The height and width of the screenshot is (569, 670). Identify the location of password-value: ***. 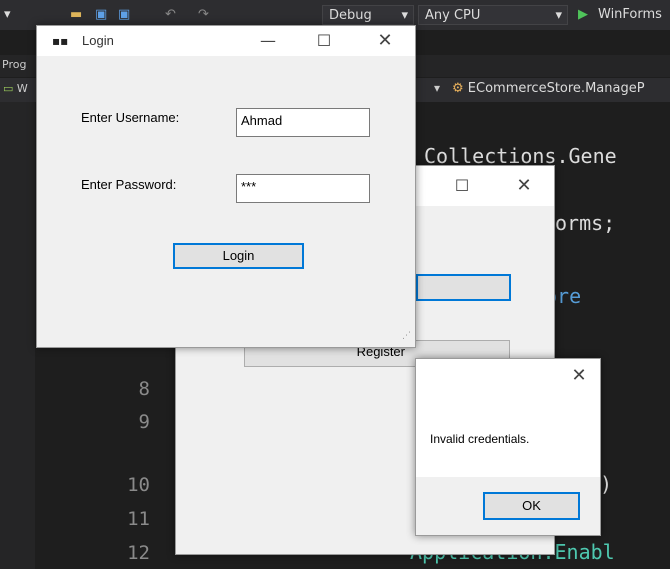
(249, 186).